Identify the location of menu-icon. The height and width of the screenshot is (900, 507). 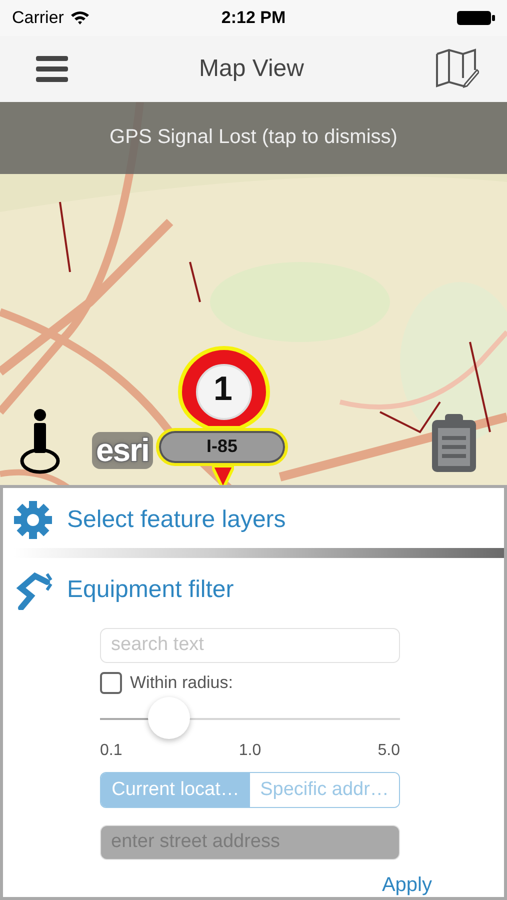
(52, 69).